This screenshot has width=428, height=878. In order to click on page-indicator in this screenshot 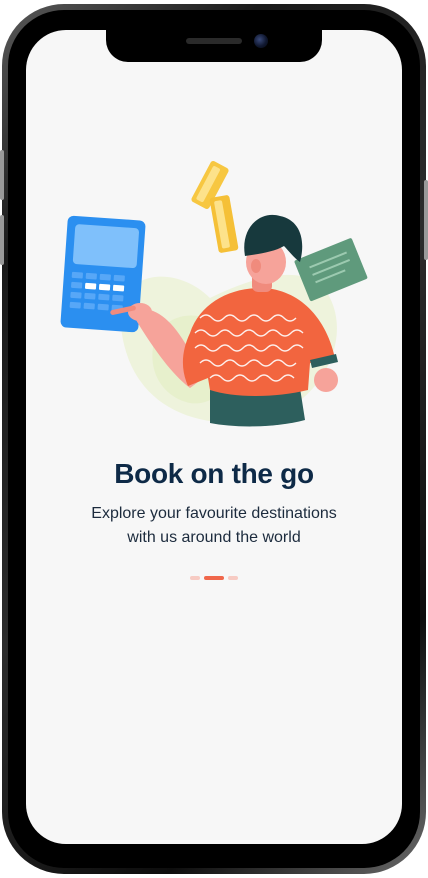, I will do `click(214, 578)`.